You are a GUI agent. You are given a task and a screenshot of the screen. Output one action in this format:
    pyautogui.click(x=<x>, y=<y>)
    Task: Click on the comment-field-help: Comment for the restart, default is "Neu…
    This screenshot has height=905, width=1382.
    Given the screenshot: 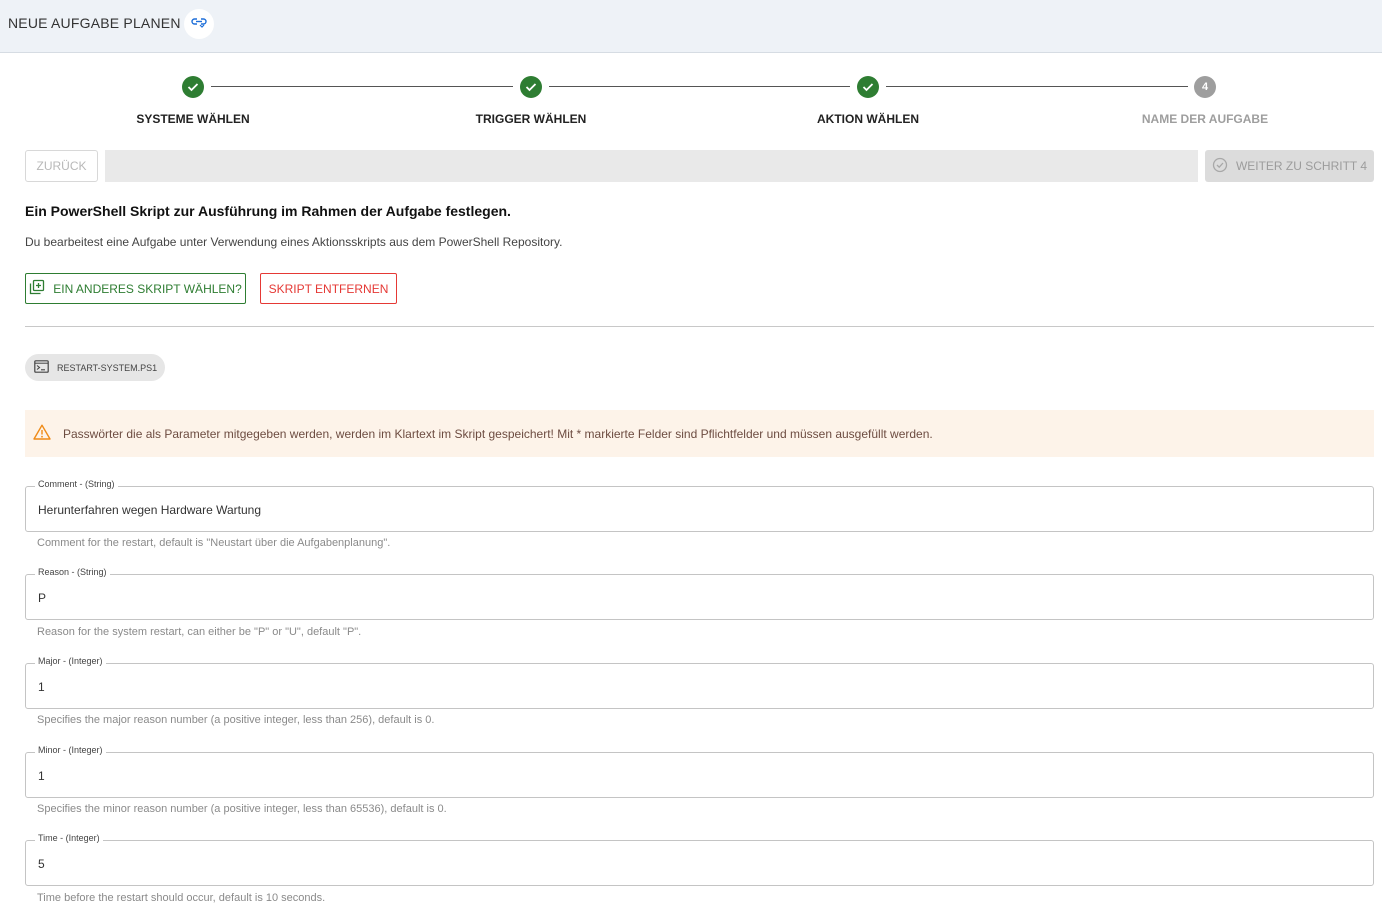 What is the action you would take?
    pyautogui.click(x=214, y=543)
    